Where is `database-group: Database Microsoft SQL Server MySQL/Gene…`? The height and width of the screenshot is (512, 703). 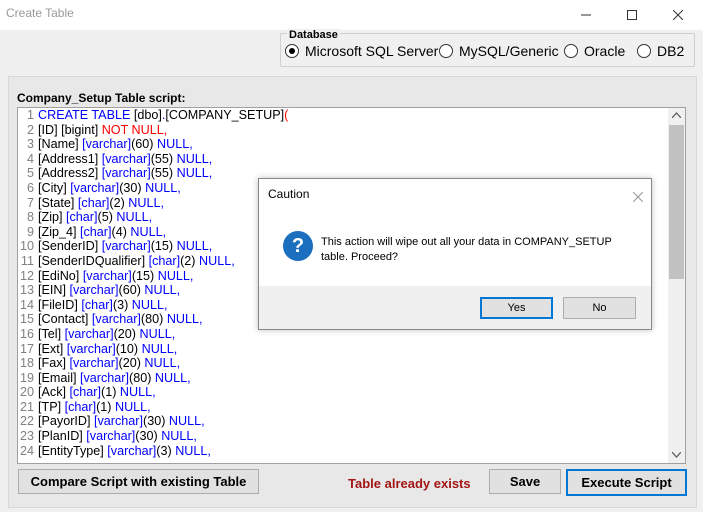
database-group: Database Microsoft SQL Server MySQL/Gene… is located at coordinates (487, 48).